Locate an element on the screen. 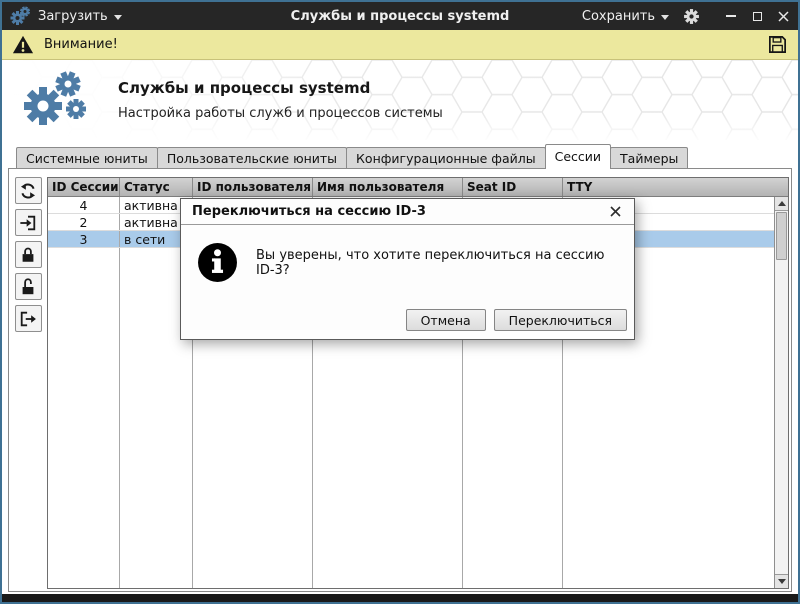 Image resolution: width=800 pixels, height=604 pixels. app-gears-icon is located at coordinates (20, 16).